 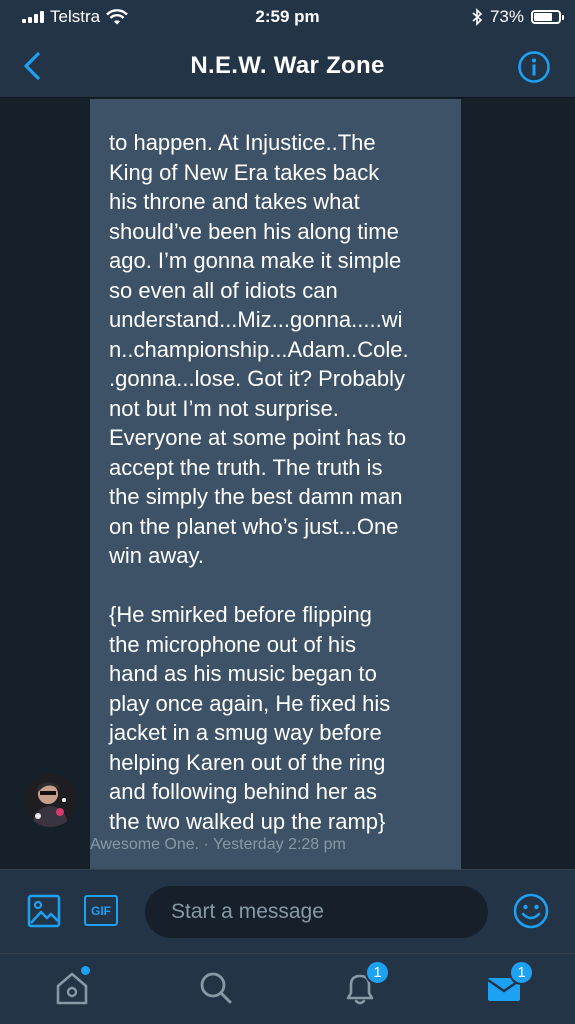 I want to click on message-input, so click(x=316, y=912).